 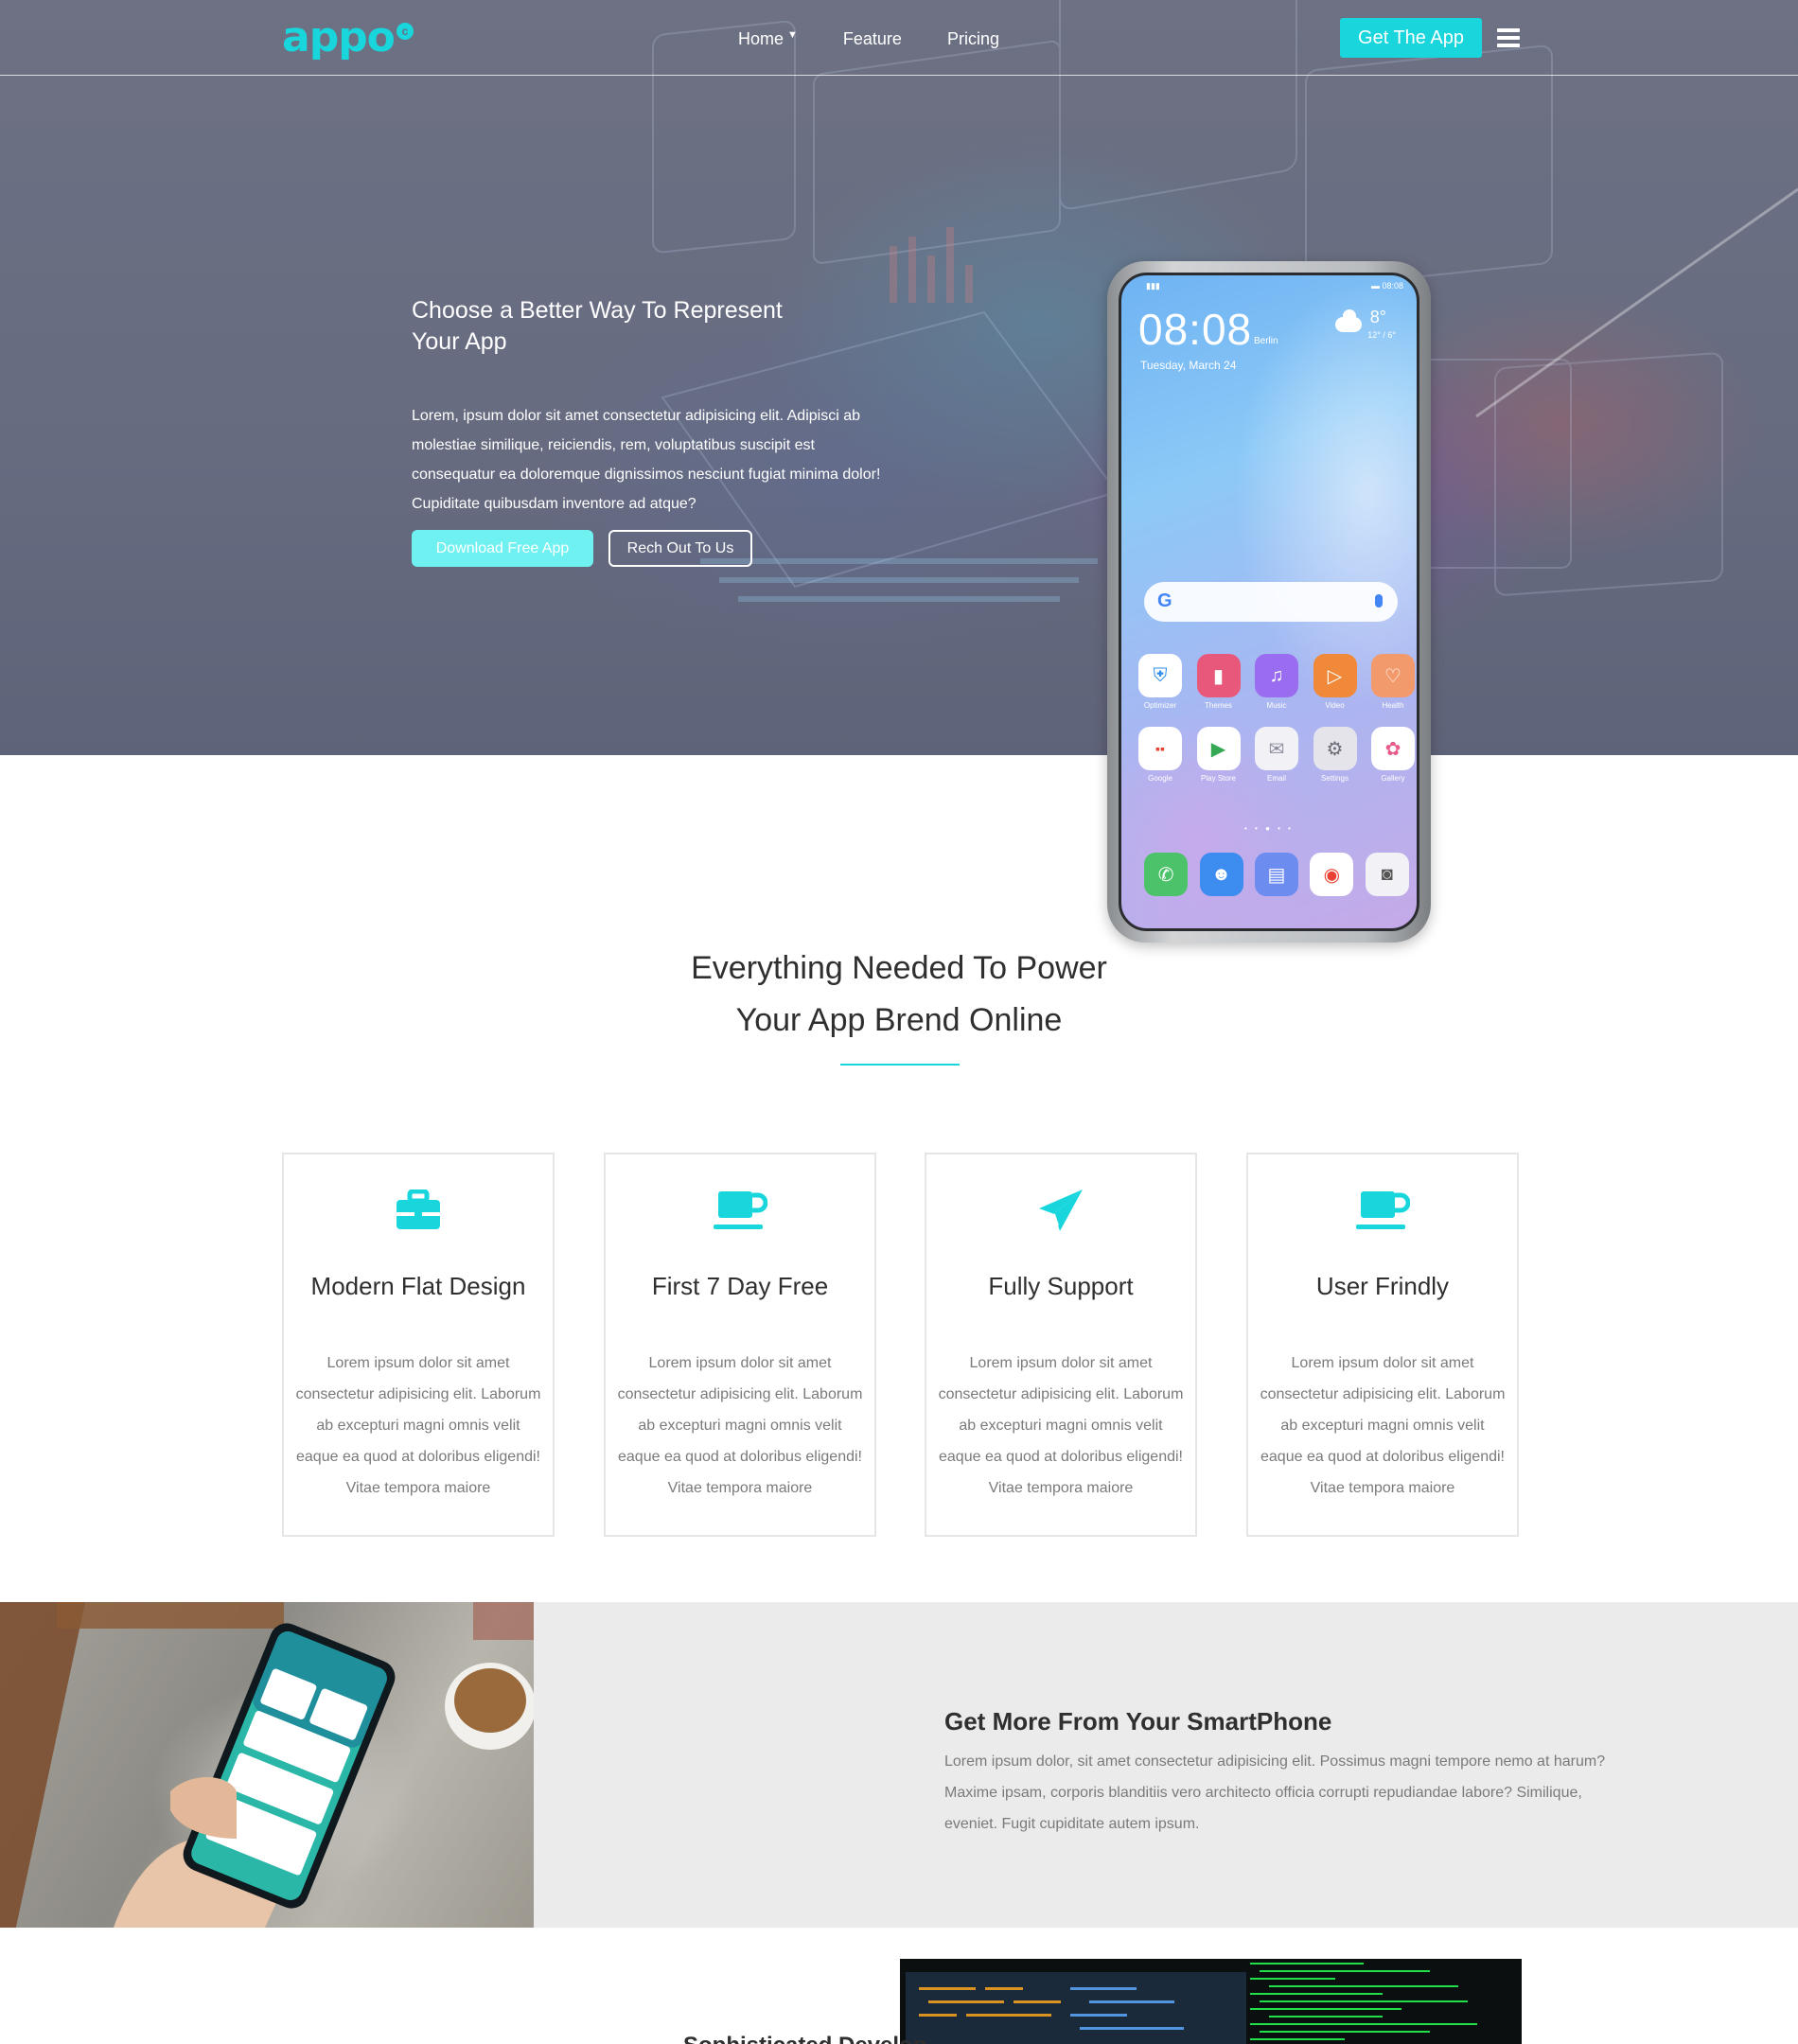 I want to click on phone-temperature: 8°, so click(x=1377, y=317).